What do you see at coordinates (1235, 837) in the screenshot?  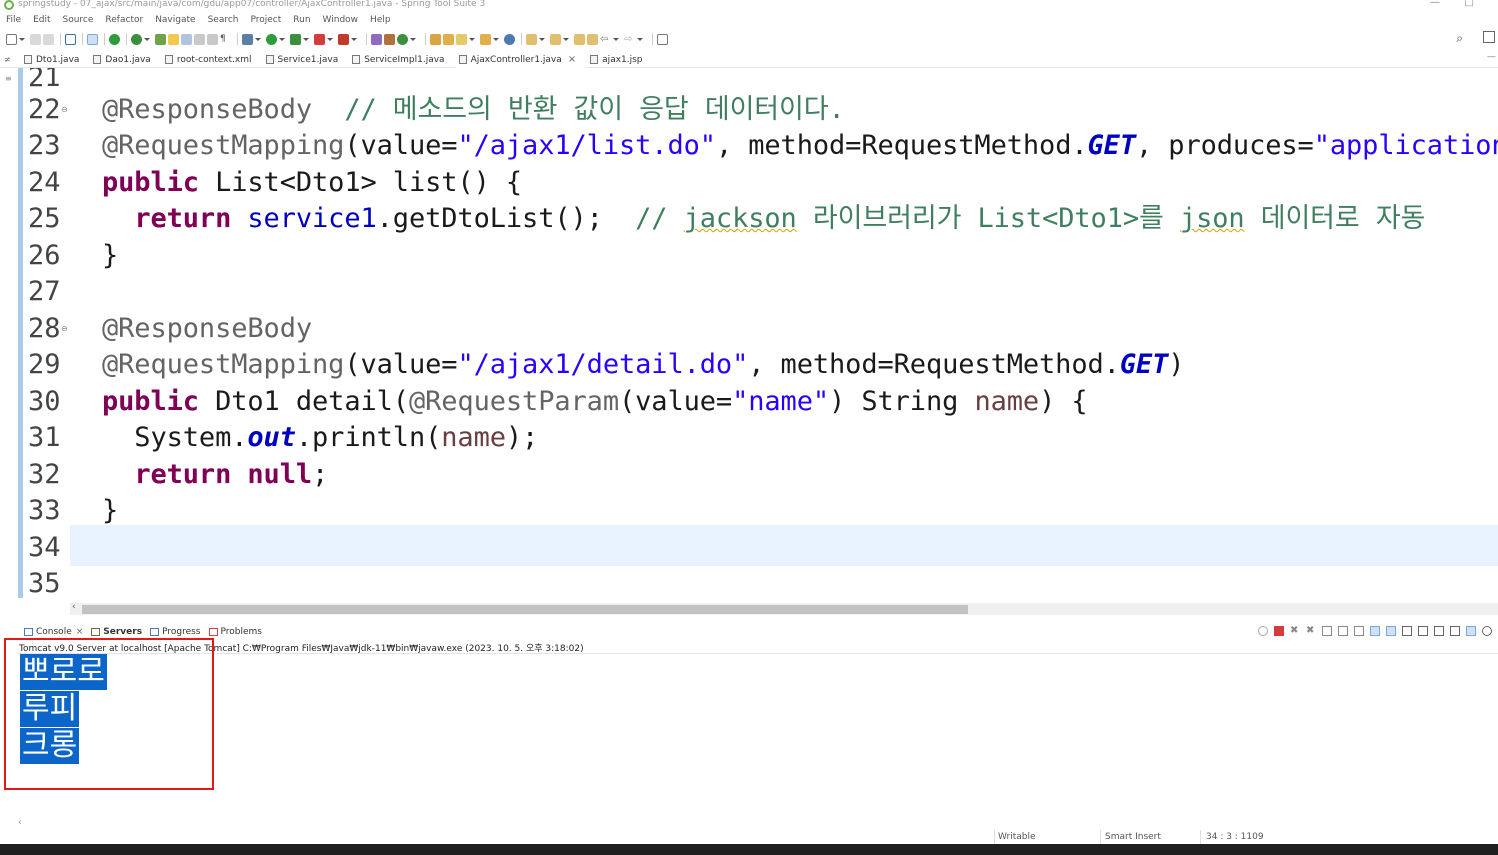 I see `status-cursor-position: 34 : 3 : 1109` at bounding box center [1235, 837].